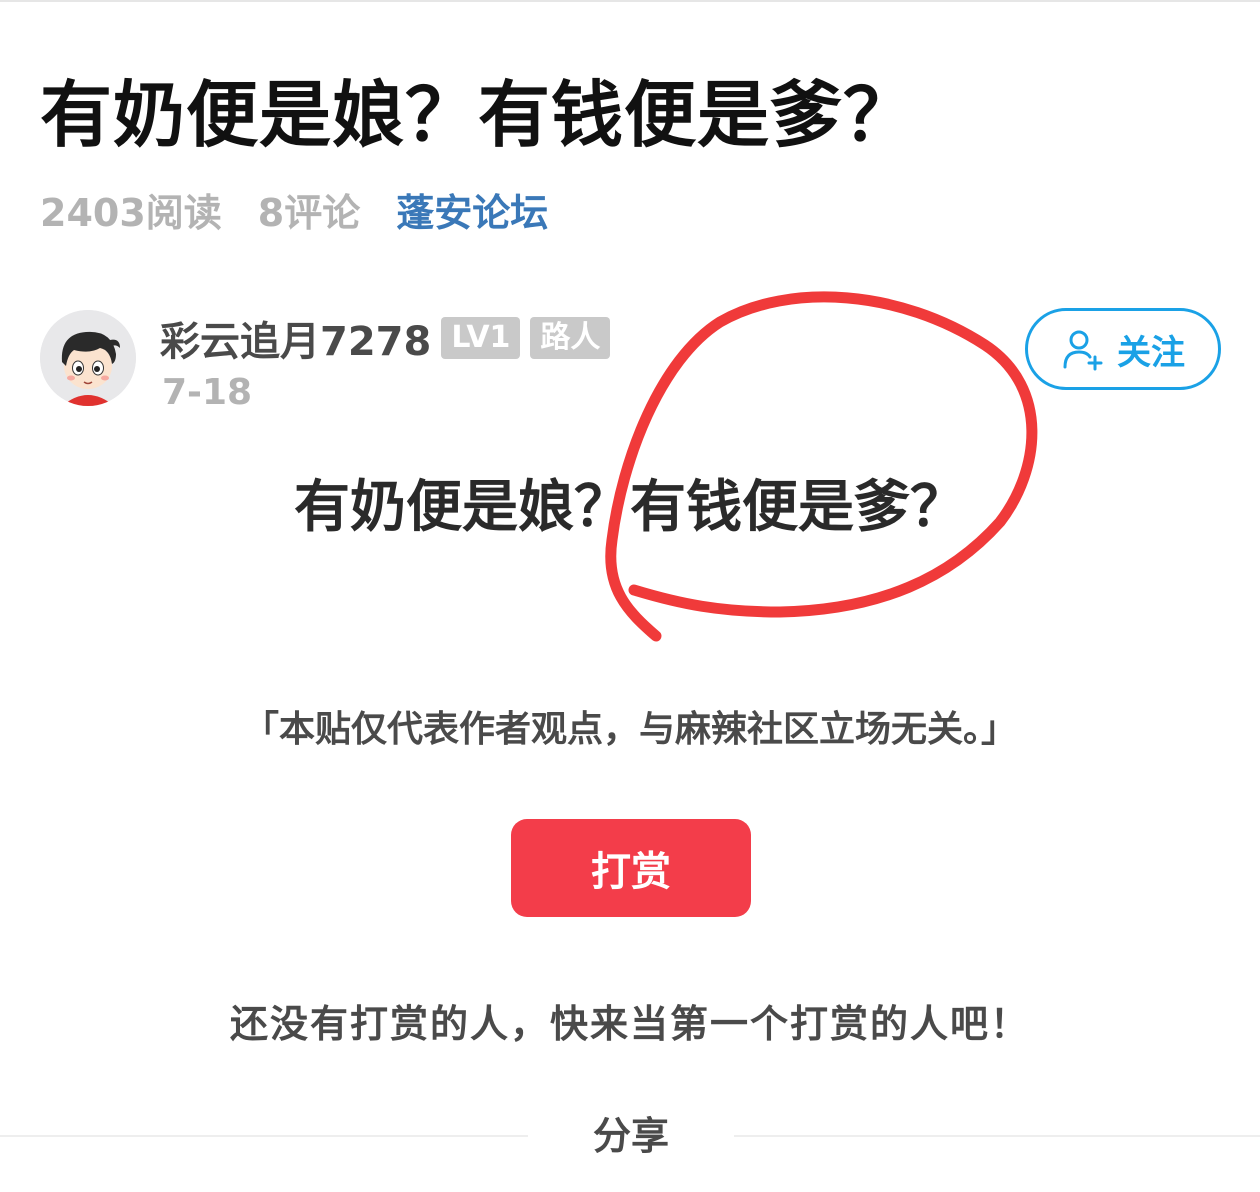 The image size is (1260, 1192). I want to click on article-meta: 2403阅读 8评论 蓬安论坛, so click(294, 209).